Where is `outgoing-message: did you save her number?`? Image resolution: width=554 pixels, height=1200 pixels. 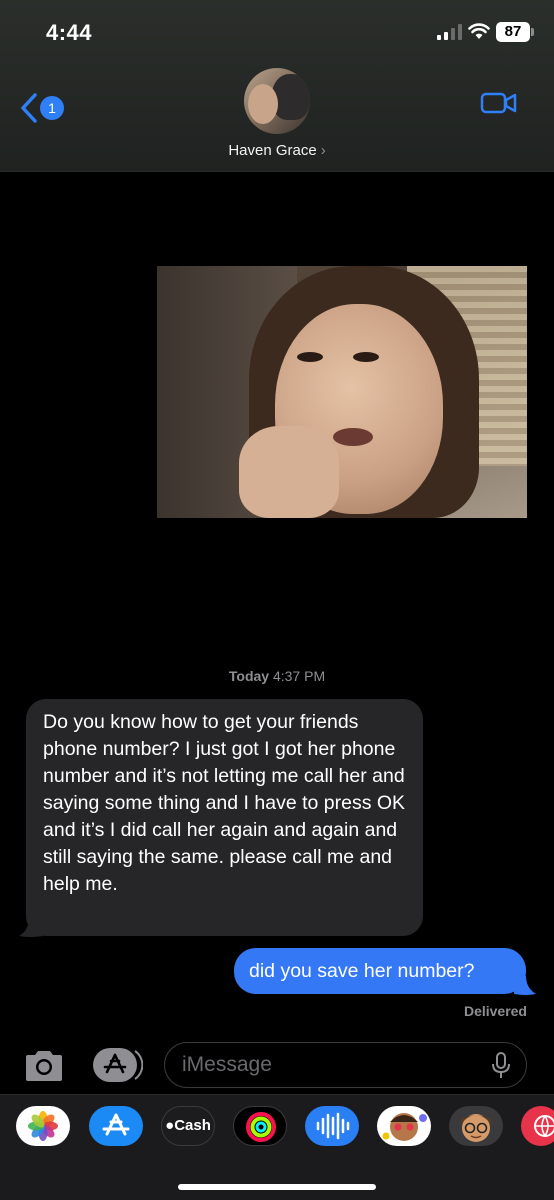 outgoing-message: did you save her number? is located at coordinates (380, 971).